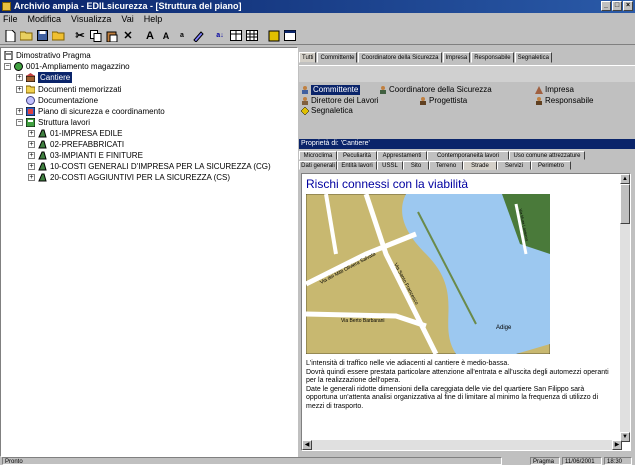 The width and height of the screenshot is (635, 465). I want to click on resource-coordinatore: Coordinatore della Sicurezza, so click(435, 90).